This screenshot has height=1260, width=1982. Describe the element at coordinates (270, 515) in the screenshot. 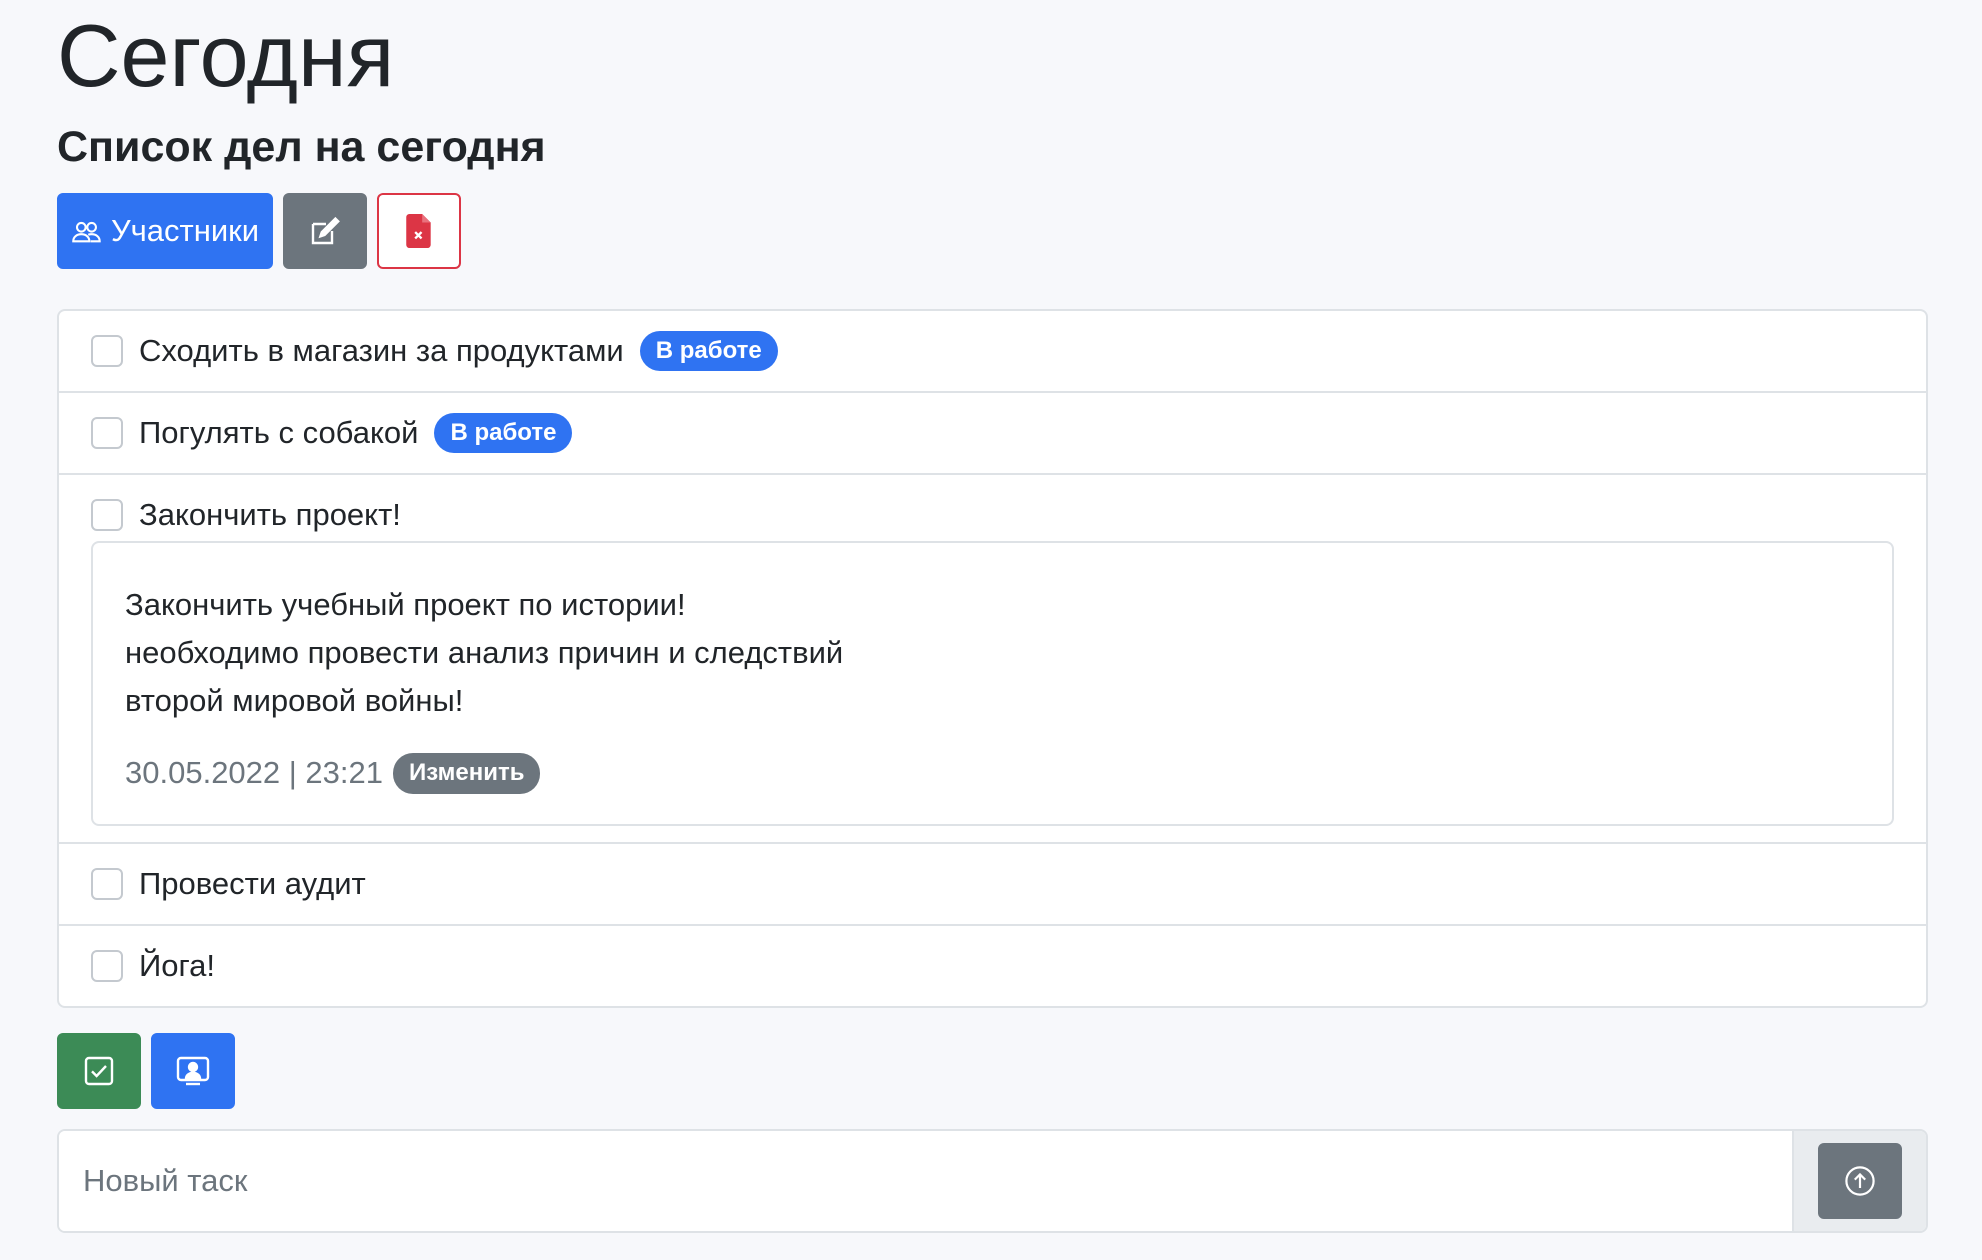

I see `task-title: Закончить проект!` at that location.